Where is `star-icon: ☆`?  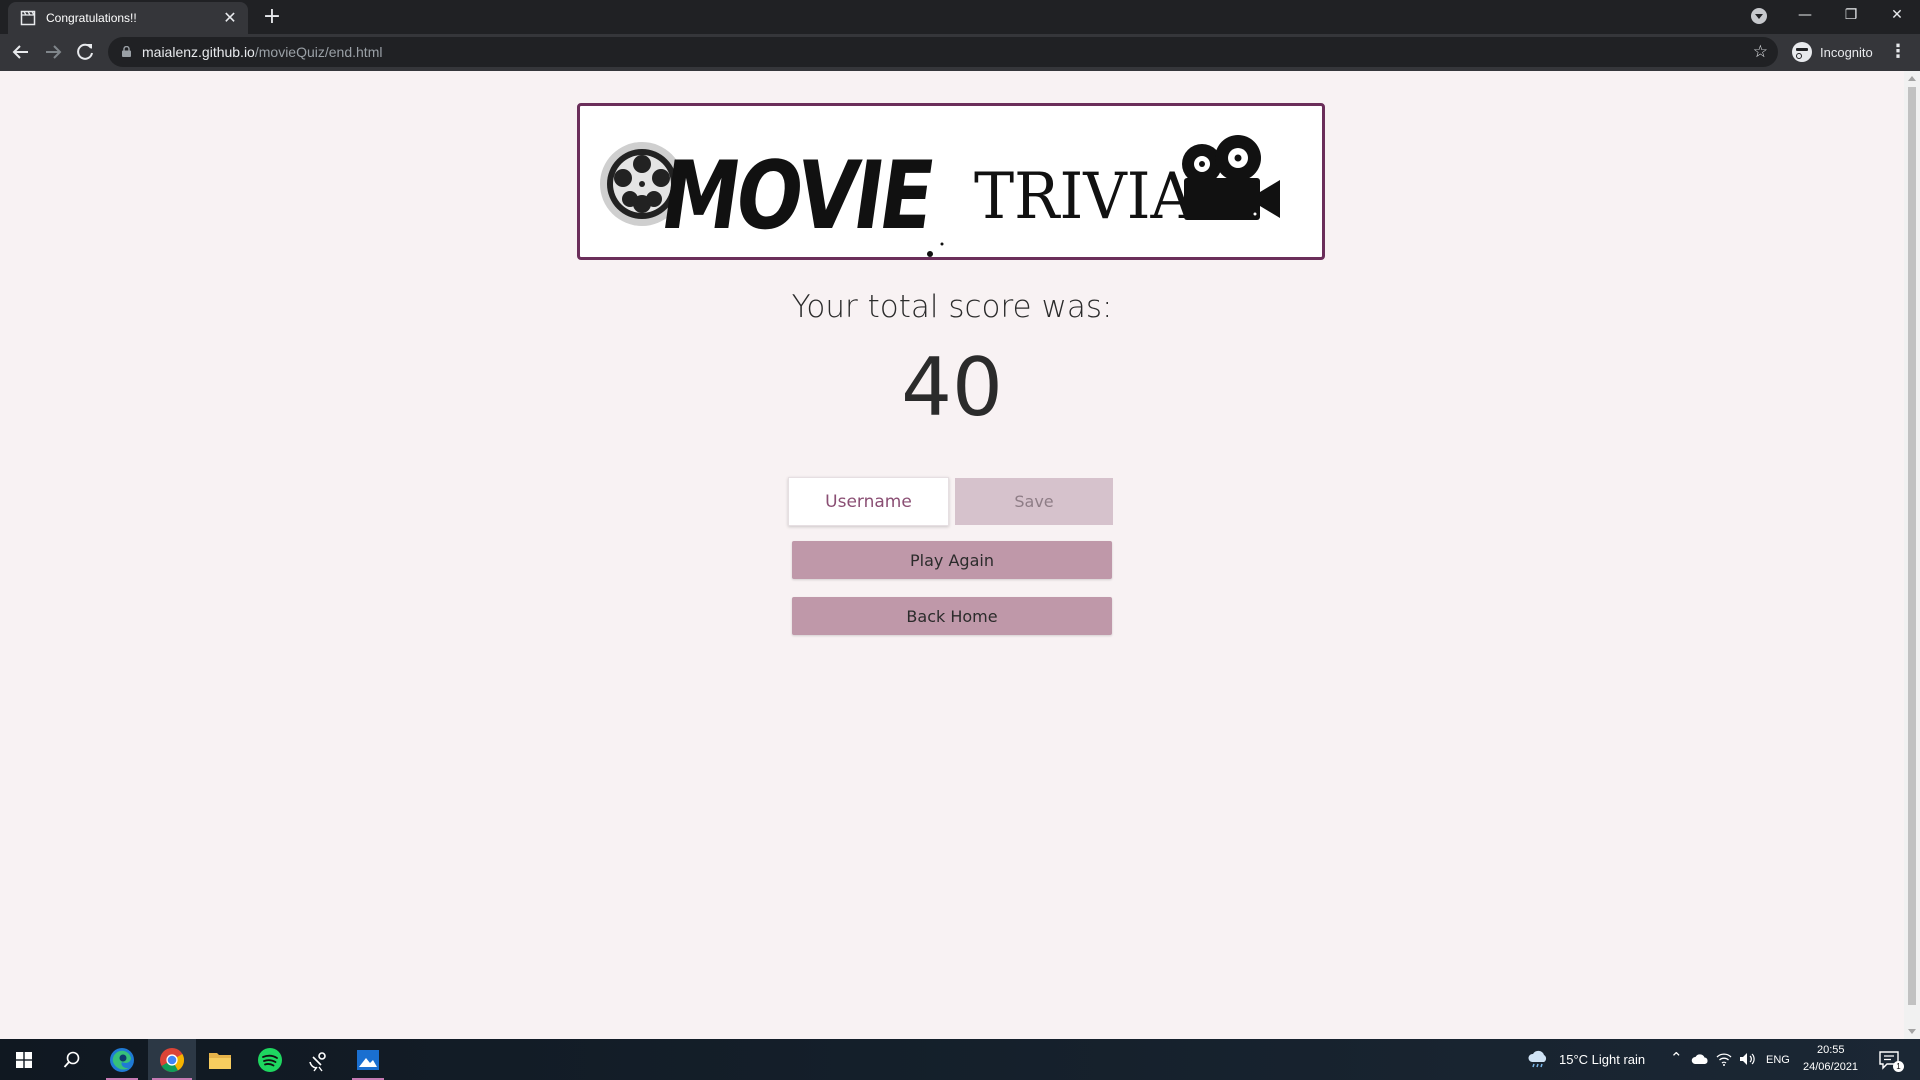 star-icon: ☆ is located at coordinates (1760, 52).